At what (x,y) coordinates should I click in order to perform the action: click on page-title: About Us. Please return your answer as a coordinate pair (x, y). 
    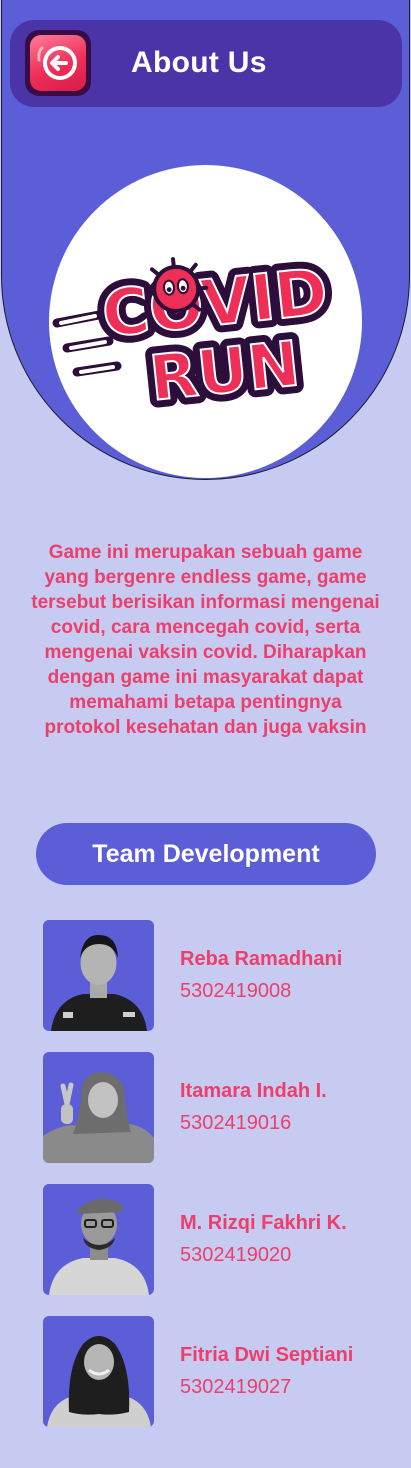
    Looking at the image, I should click on (199, 62).